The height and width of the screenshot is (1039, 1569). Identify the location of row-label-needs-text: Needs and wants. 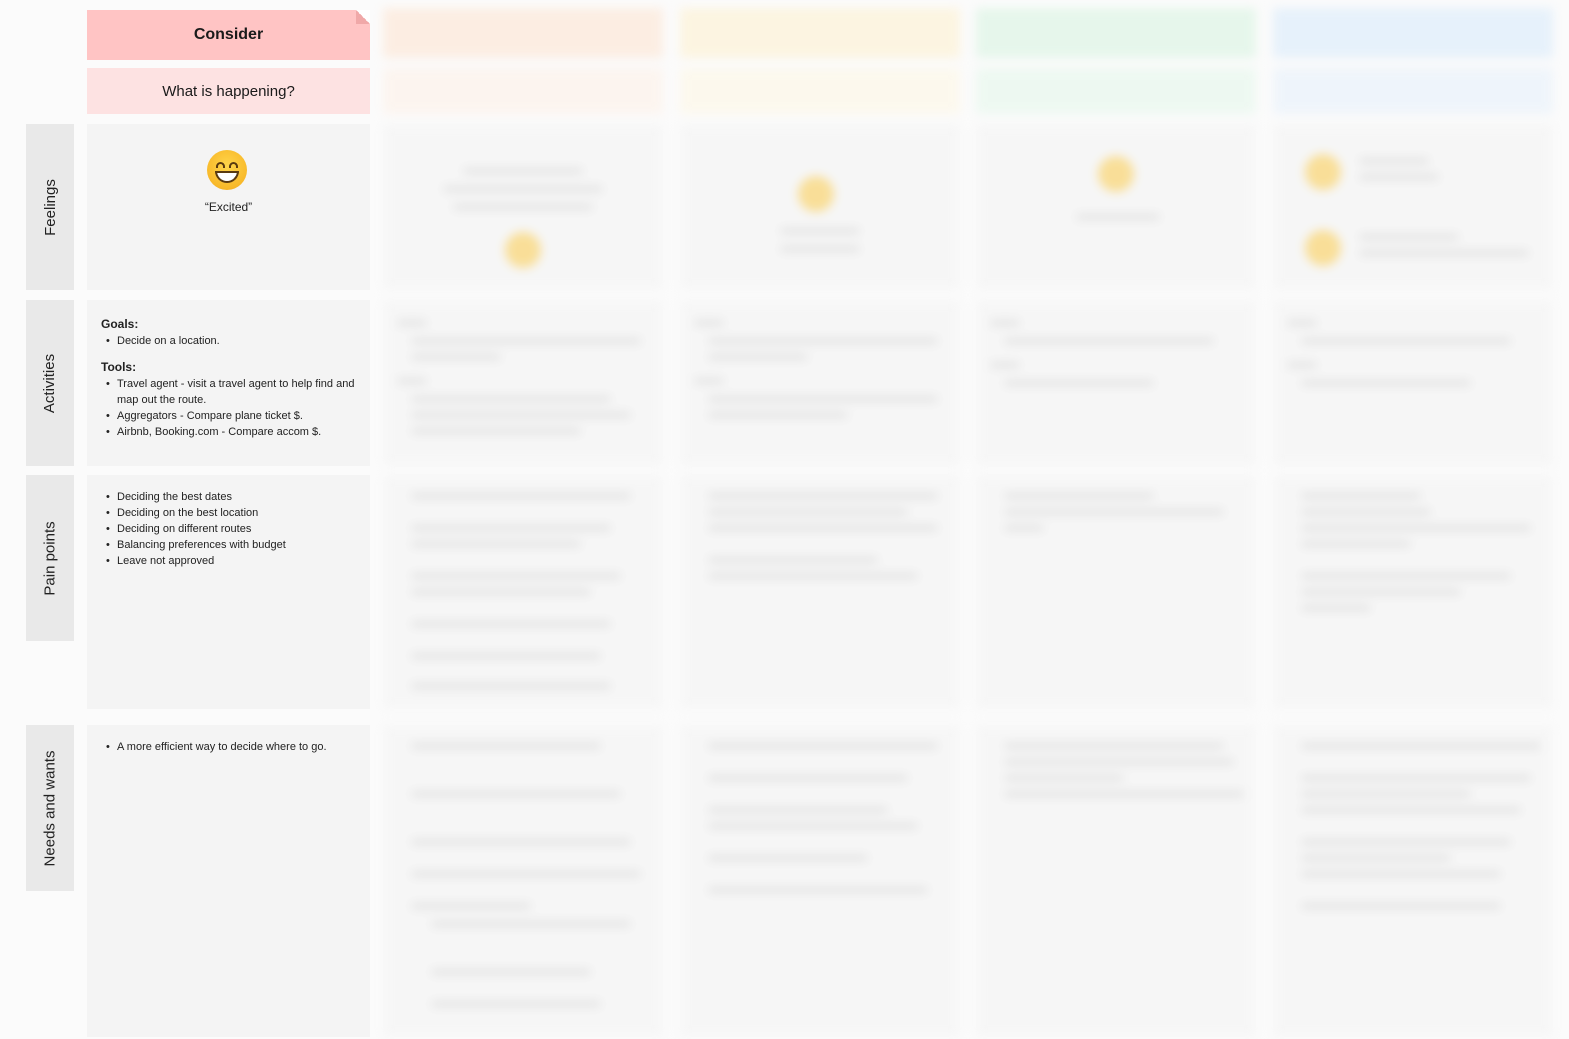
(50, 808).